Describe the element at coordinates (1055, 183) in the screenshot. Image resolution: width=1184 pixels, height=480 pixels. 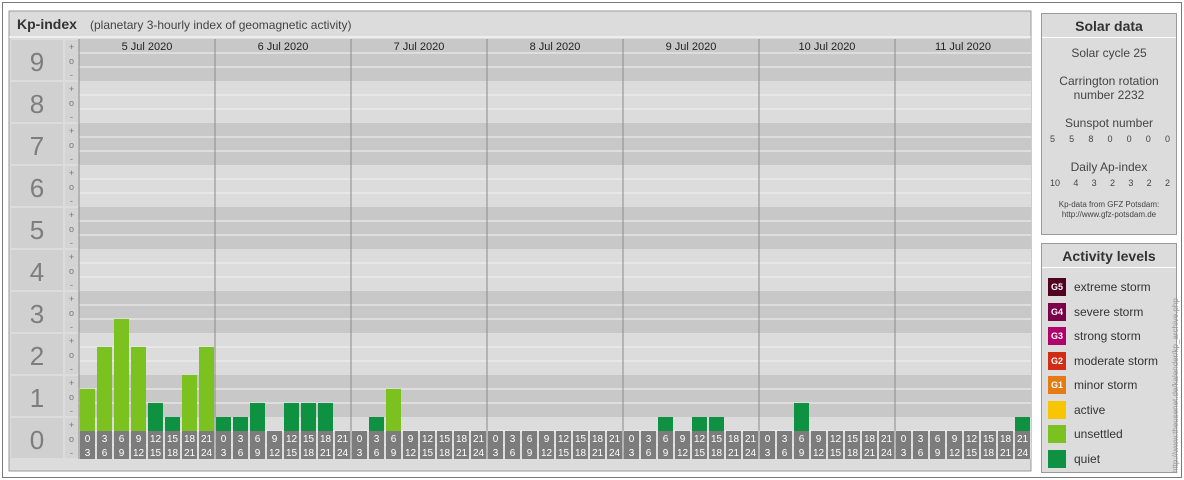
I see `daily-ap-value: 10` at that location.